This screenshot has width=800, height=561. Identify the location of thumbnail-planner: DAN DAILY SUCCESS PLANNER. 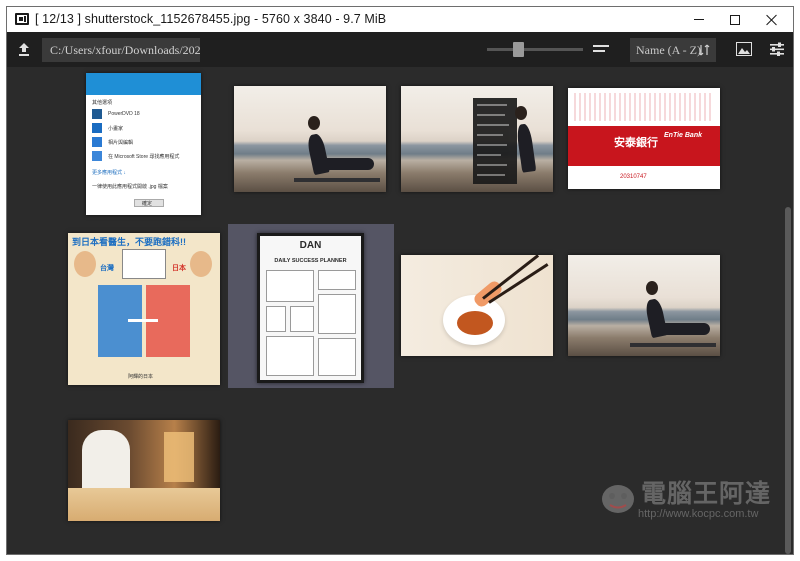
(310, 308).